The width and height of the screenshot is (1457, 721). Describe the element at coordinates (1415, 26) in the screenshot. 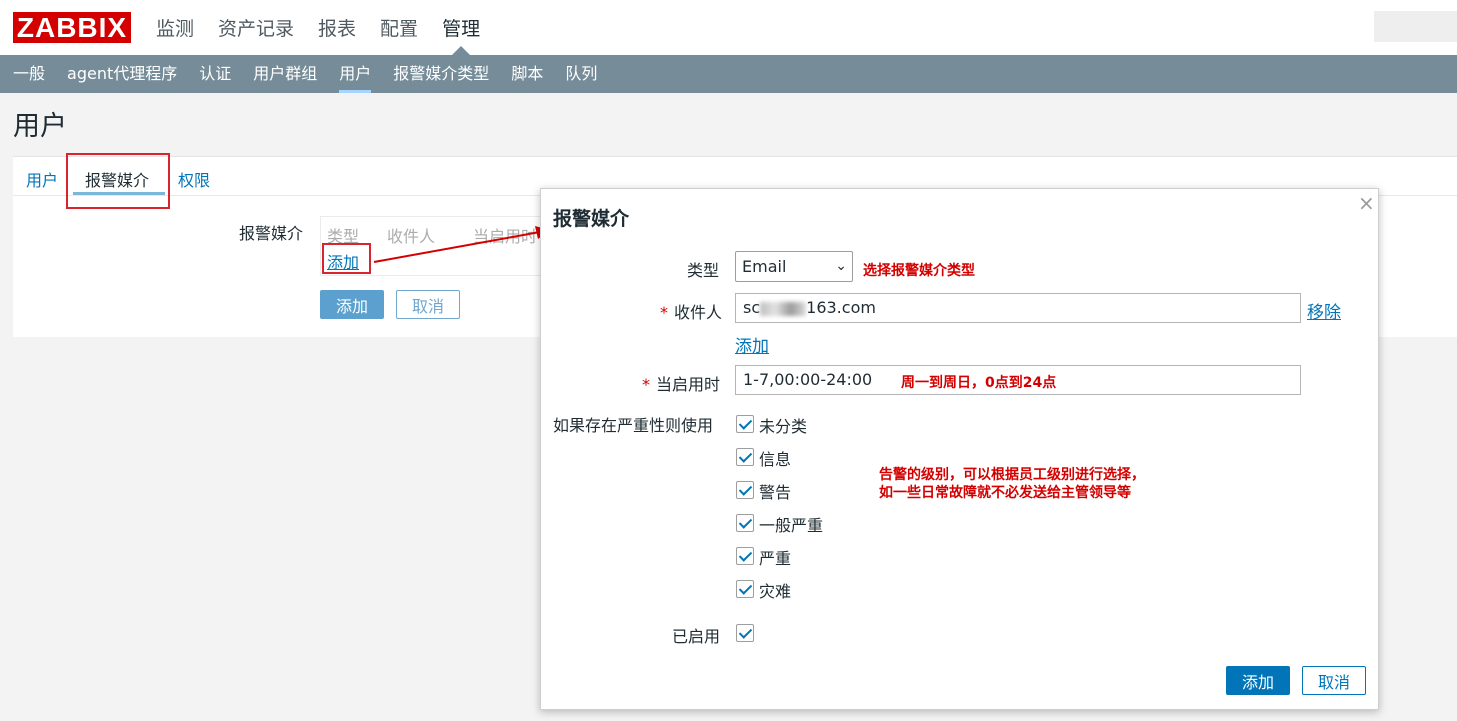

I see `search-input` at that location.